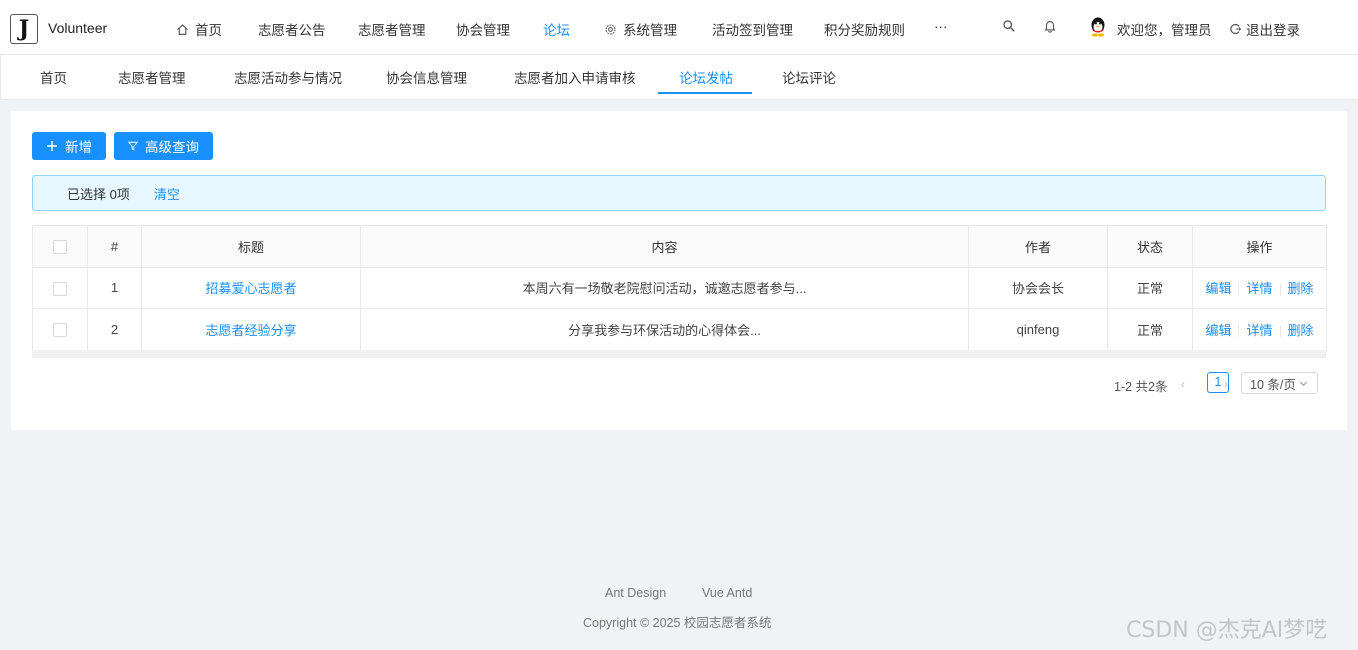  I want to click on next-page-icon: ›, so click(1226, 384).